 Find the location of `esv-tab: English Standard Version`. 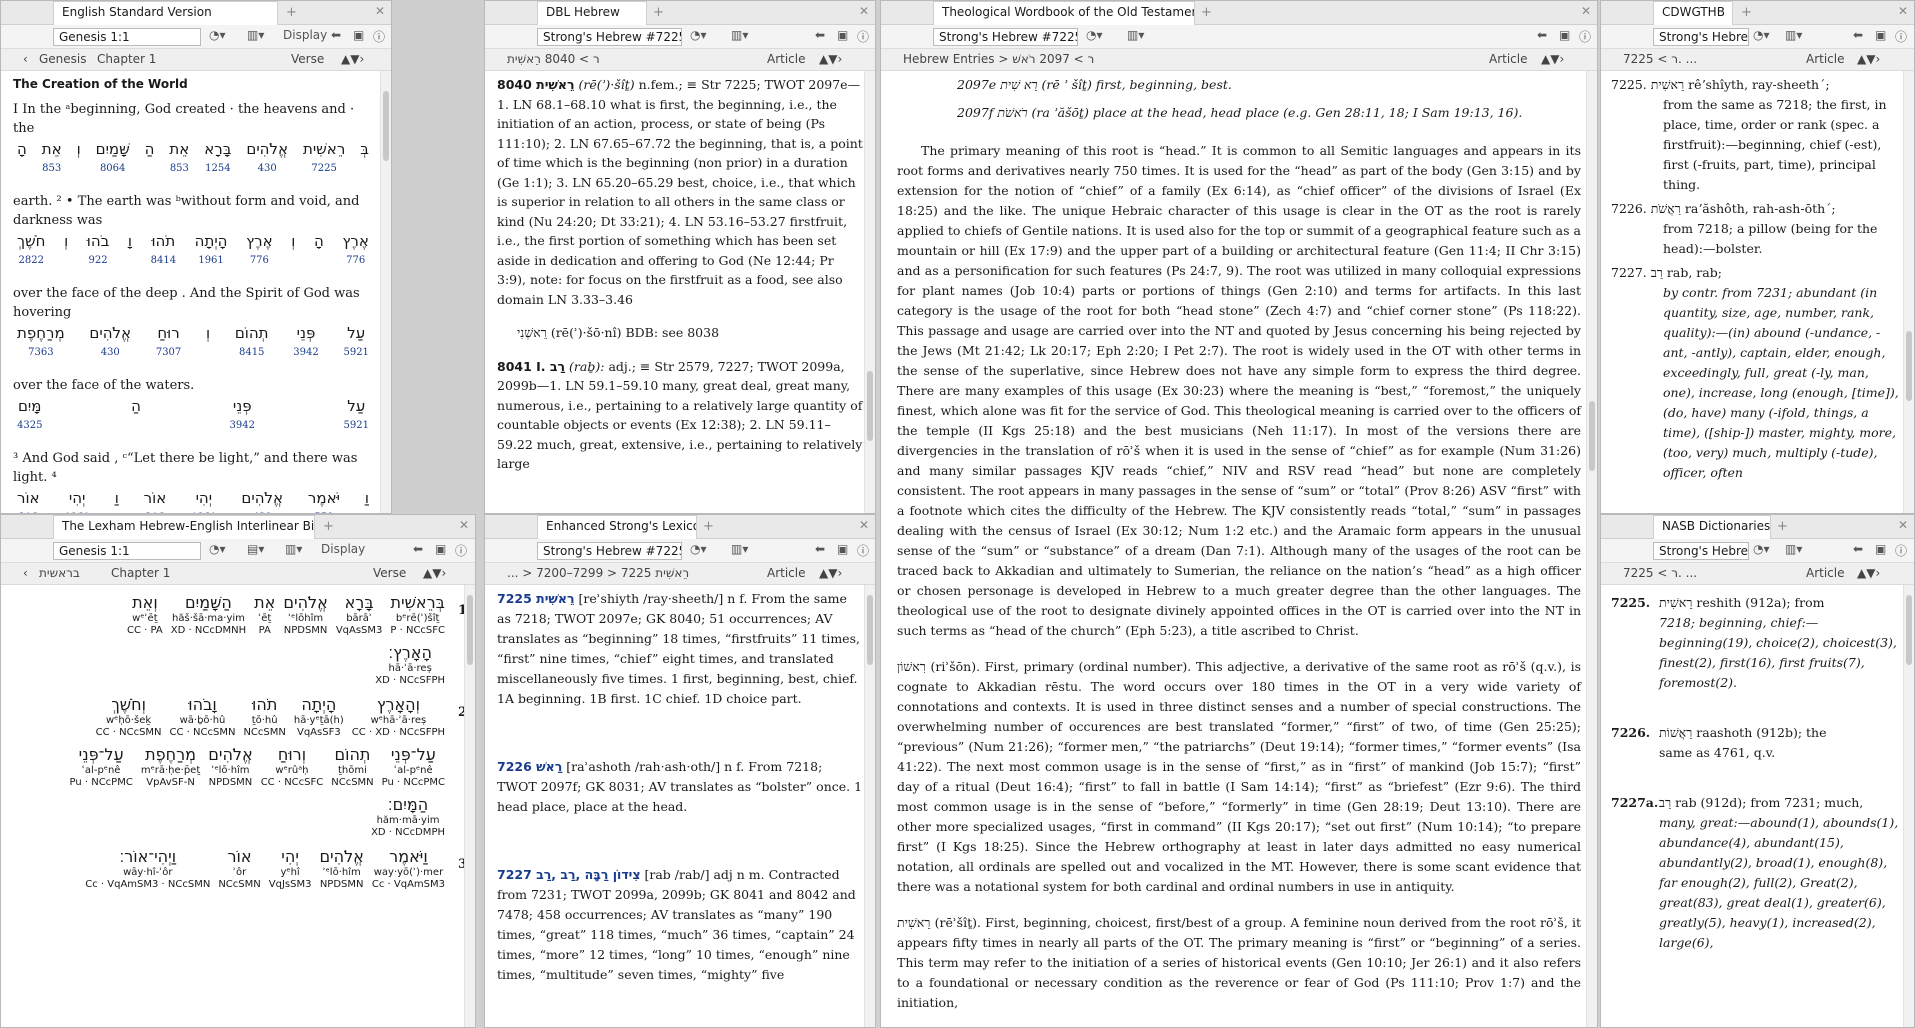

esv-tab: English Standard Version is located at coordinates (165, 13).